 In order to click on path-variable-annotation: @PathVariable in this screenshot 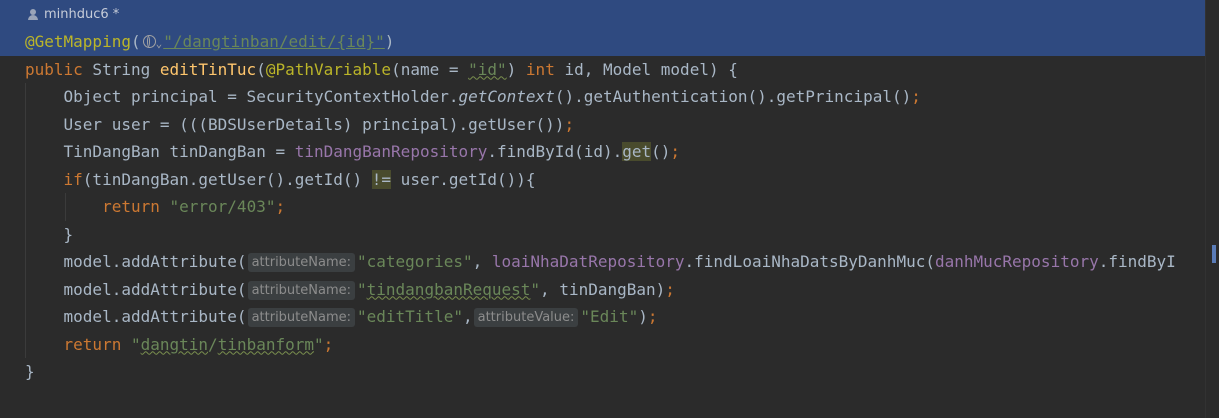, I will do `click(328, 69)`.